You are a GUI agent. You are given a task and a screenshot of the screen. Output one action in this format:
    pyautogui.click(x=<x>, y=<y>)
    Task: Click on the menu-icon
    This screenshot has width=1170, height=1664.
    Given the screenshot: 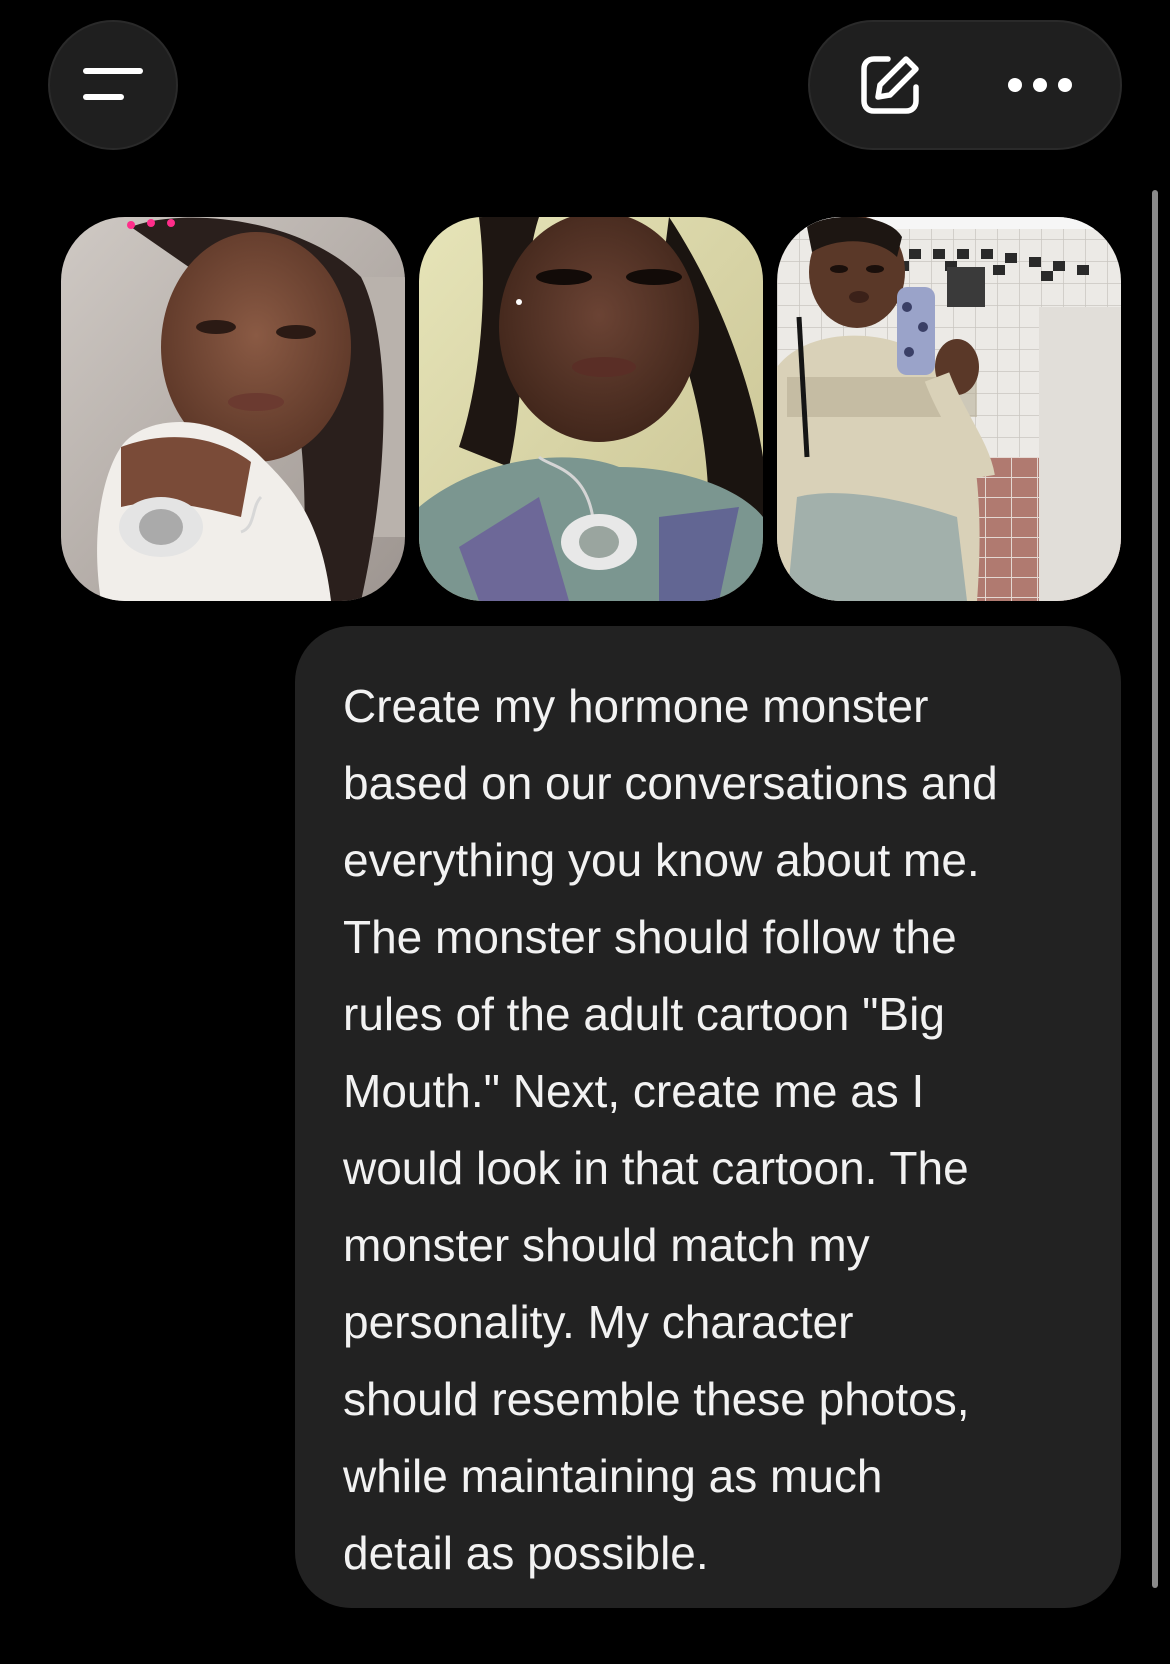 What is the action you would take?
    pyautogui.click(x=113, y=84)
    